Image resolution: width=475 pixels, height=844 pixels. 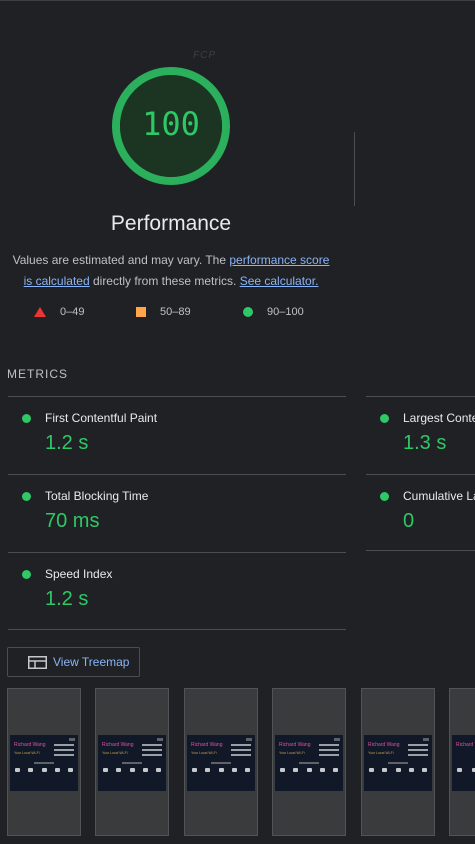 I want to click on metric-lcp-value: 1.3 s, so click(x=425, y=443).